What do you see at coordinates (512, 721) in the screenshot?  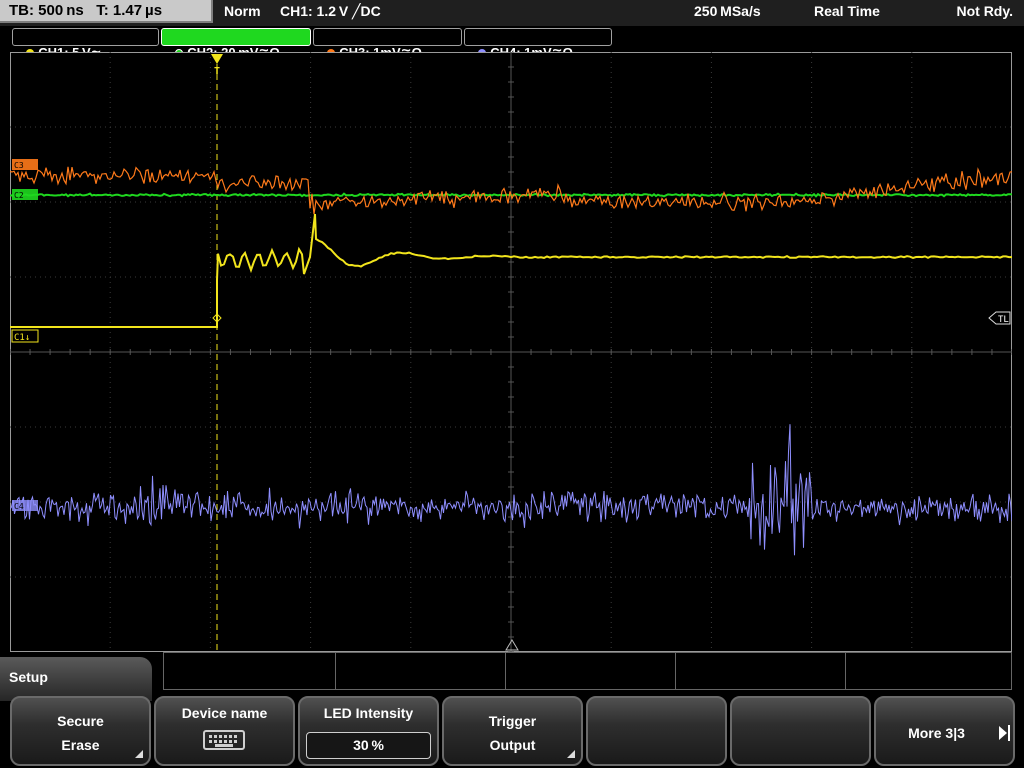 I see `trigger-output-line1: Trigger` at bounding box center [512, 721].